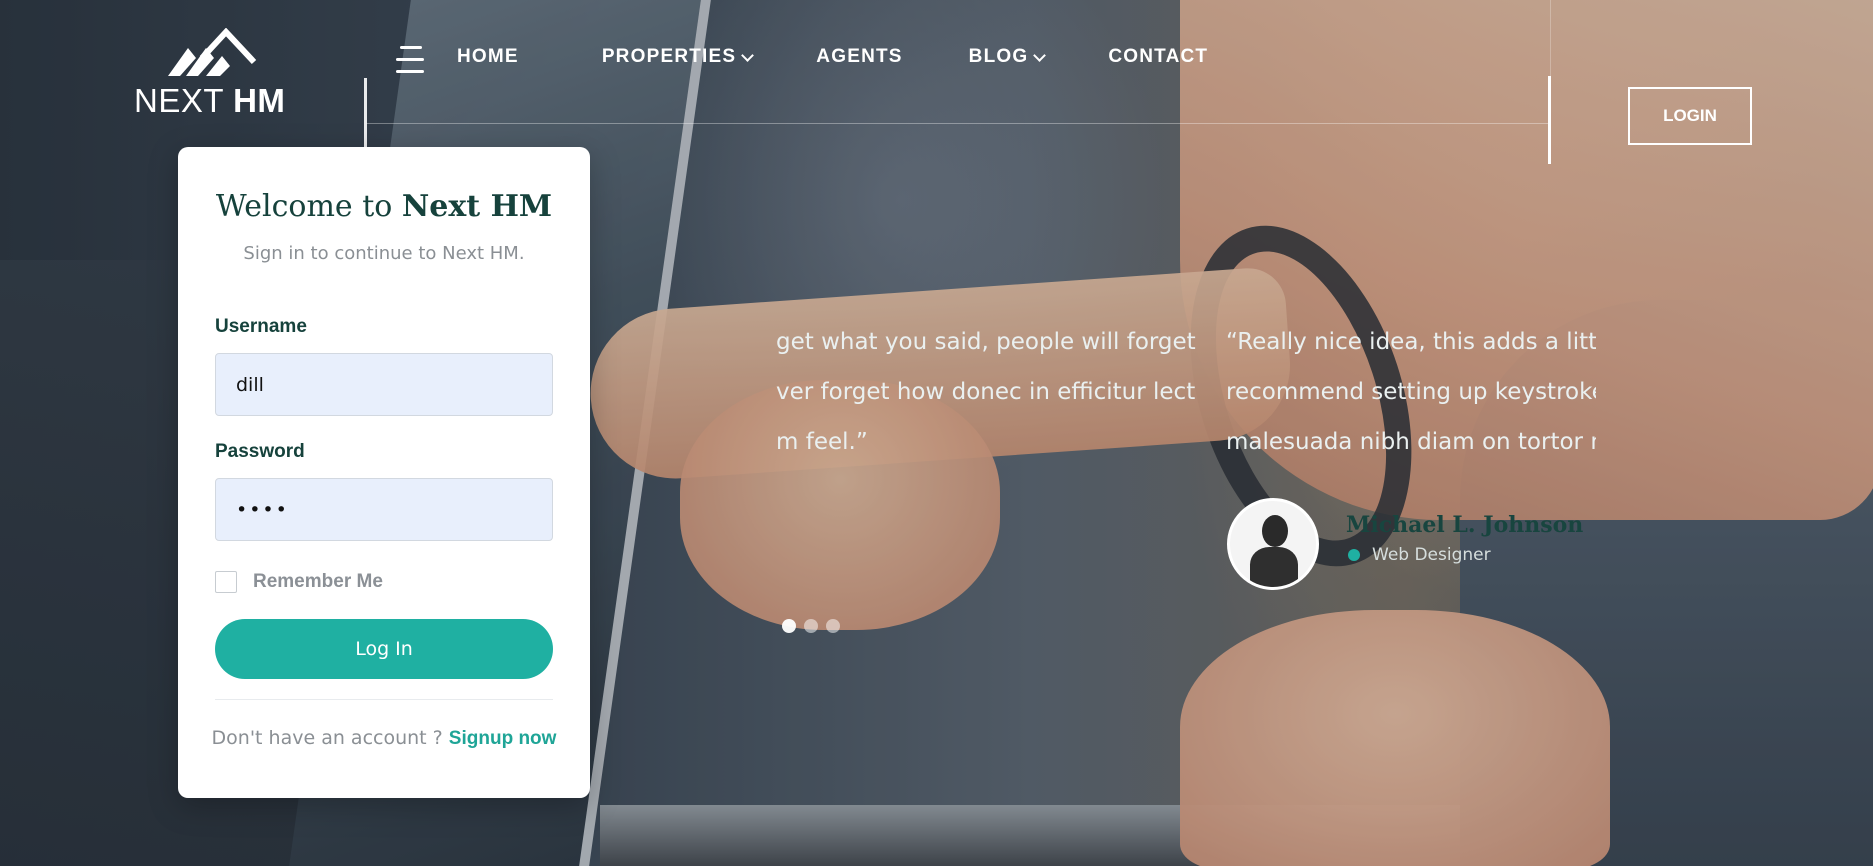 This screenshot has width=1873, height=866. I want to click on login-submit-button: Log In, so click(384, 649).